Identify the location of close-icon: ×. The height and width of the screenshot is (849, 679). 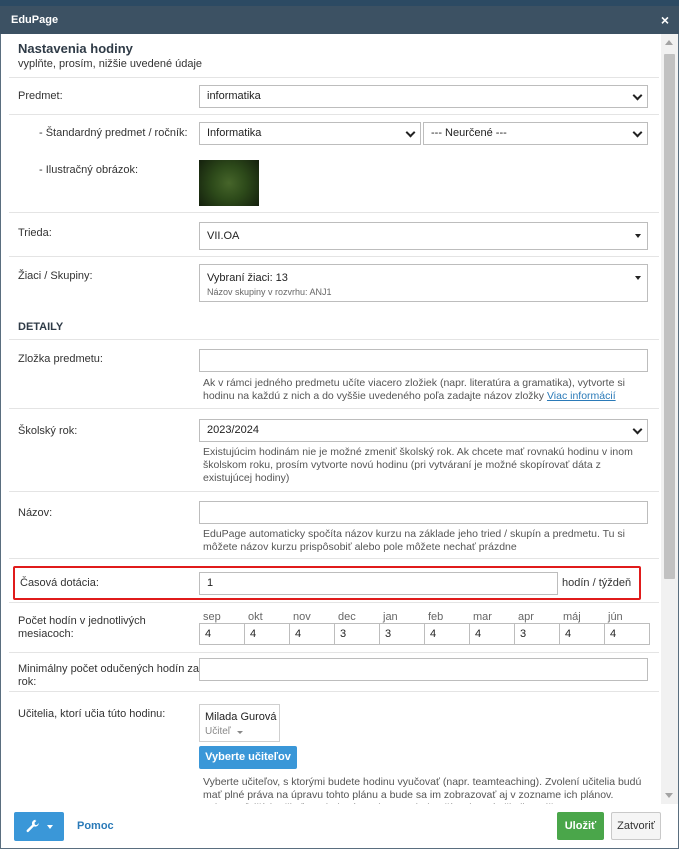
(665, 20).